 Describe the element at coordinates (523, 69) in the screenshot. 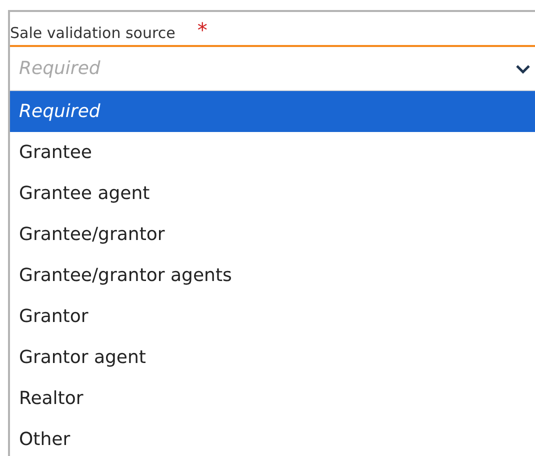

I see `chevron-down-icon` at that location.